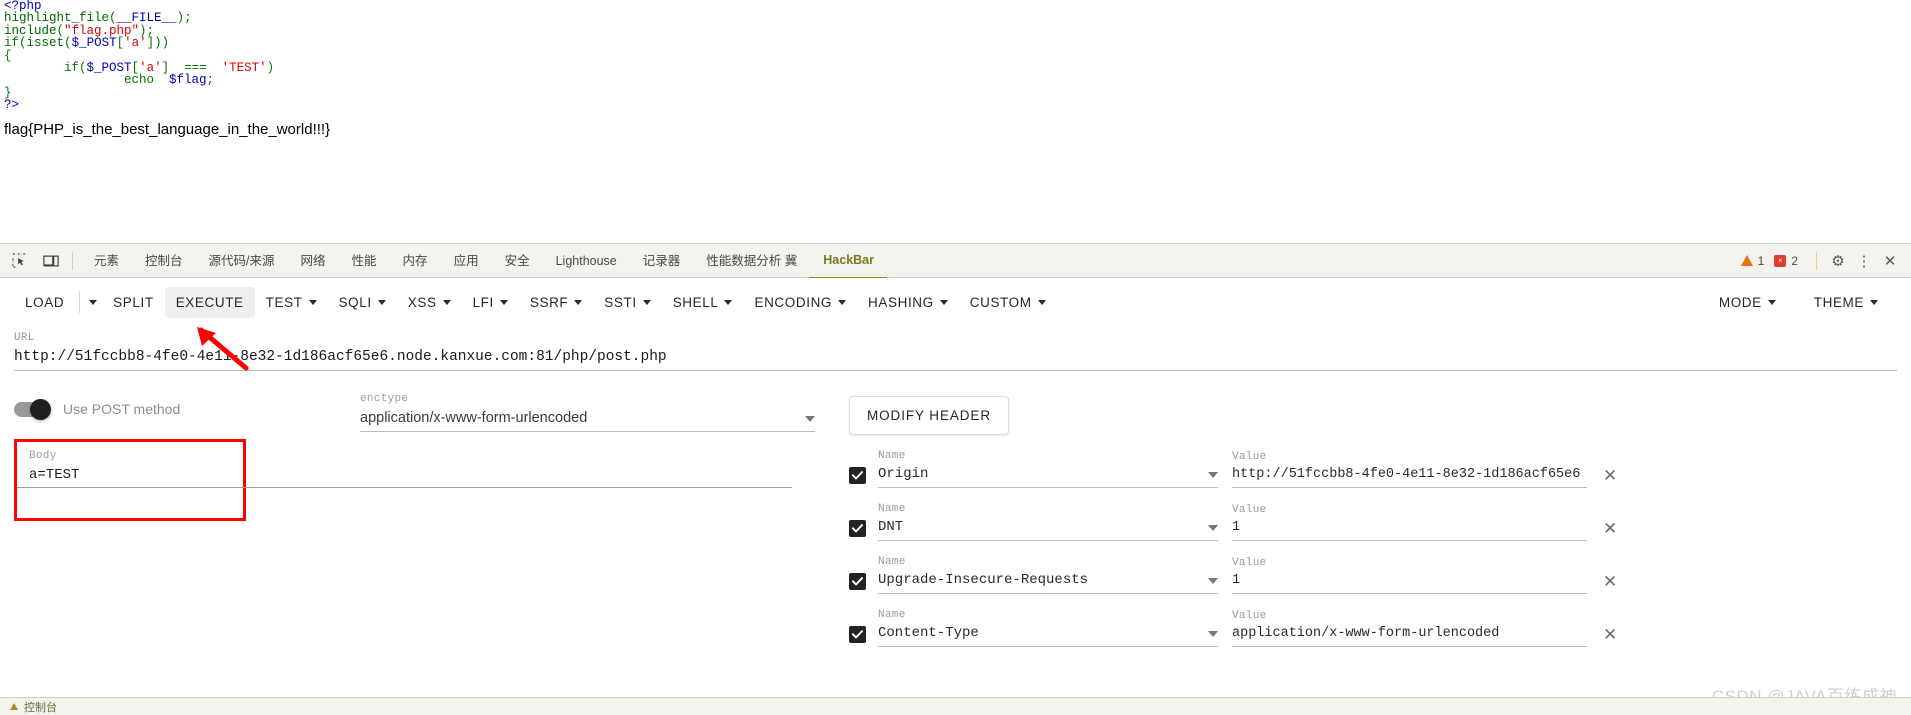 Image resolution: width=1911 pixels, height=715 pixels. Describe the element at coordinates (1890, 261) in the screenshot. I see `close-icon: ✕` at that location.